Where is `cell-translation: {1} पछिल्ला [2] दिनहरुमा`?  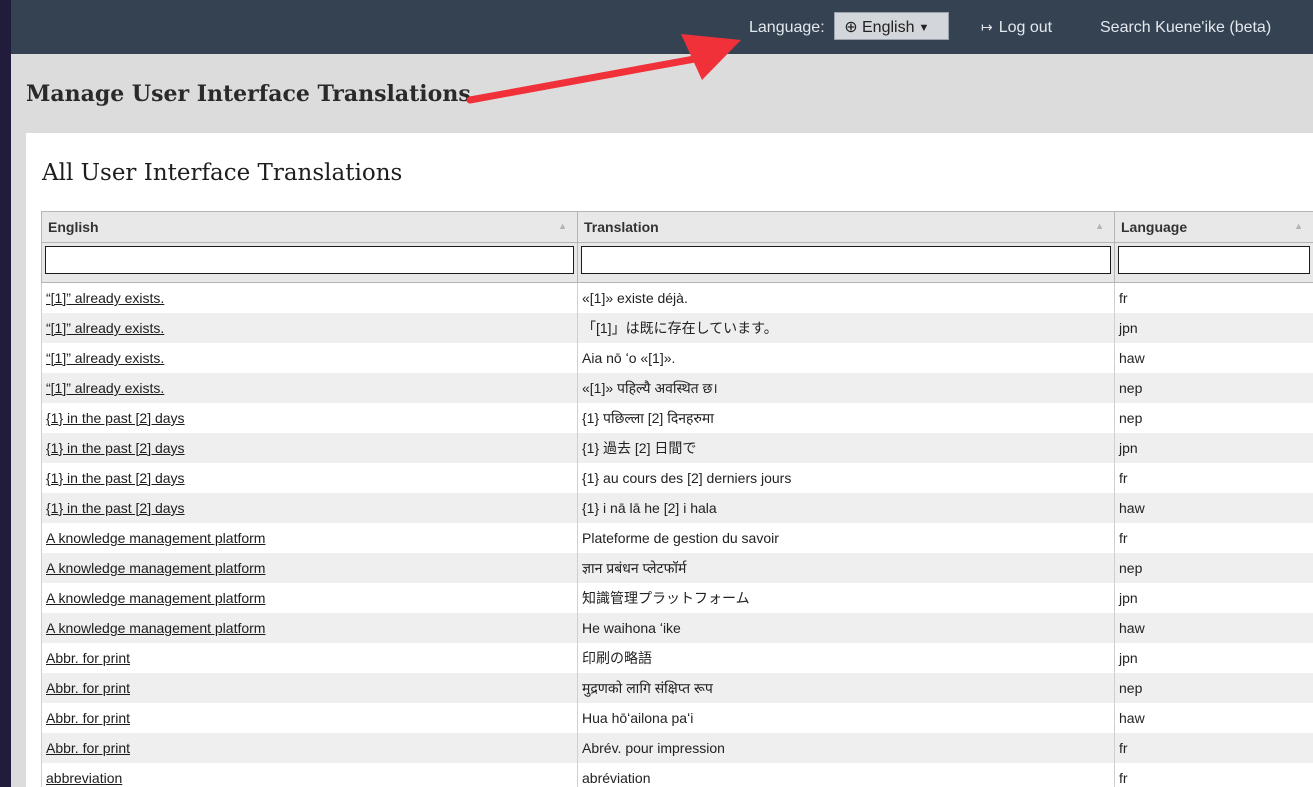 cell-translation: {1} पछिल्ला [2] दिनहरुमा is located at coordinates (846, 418).